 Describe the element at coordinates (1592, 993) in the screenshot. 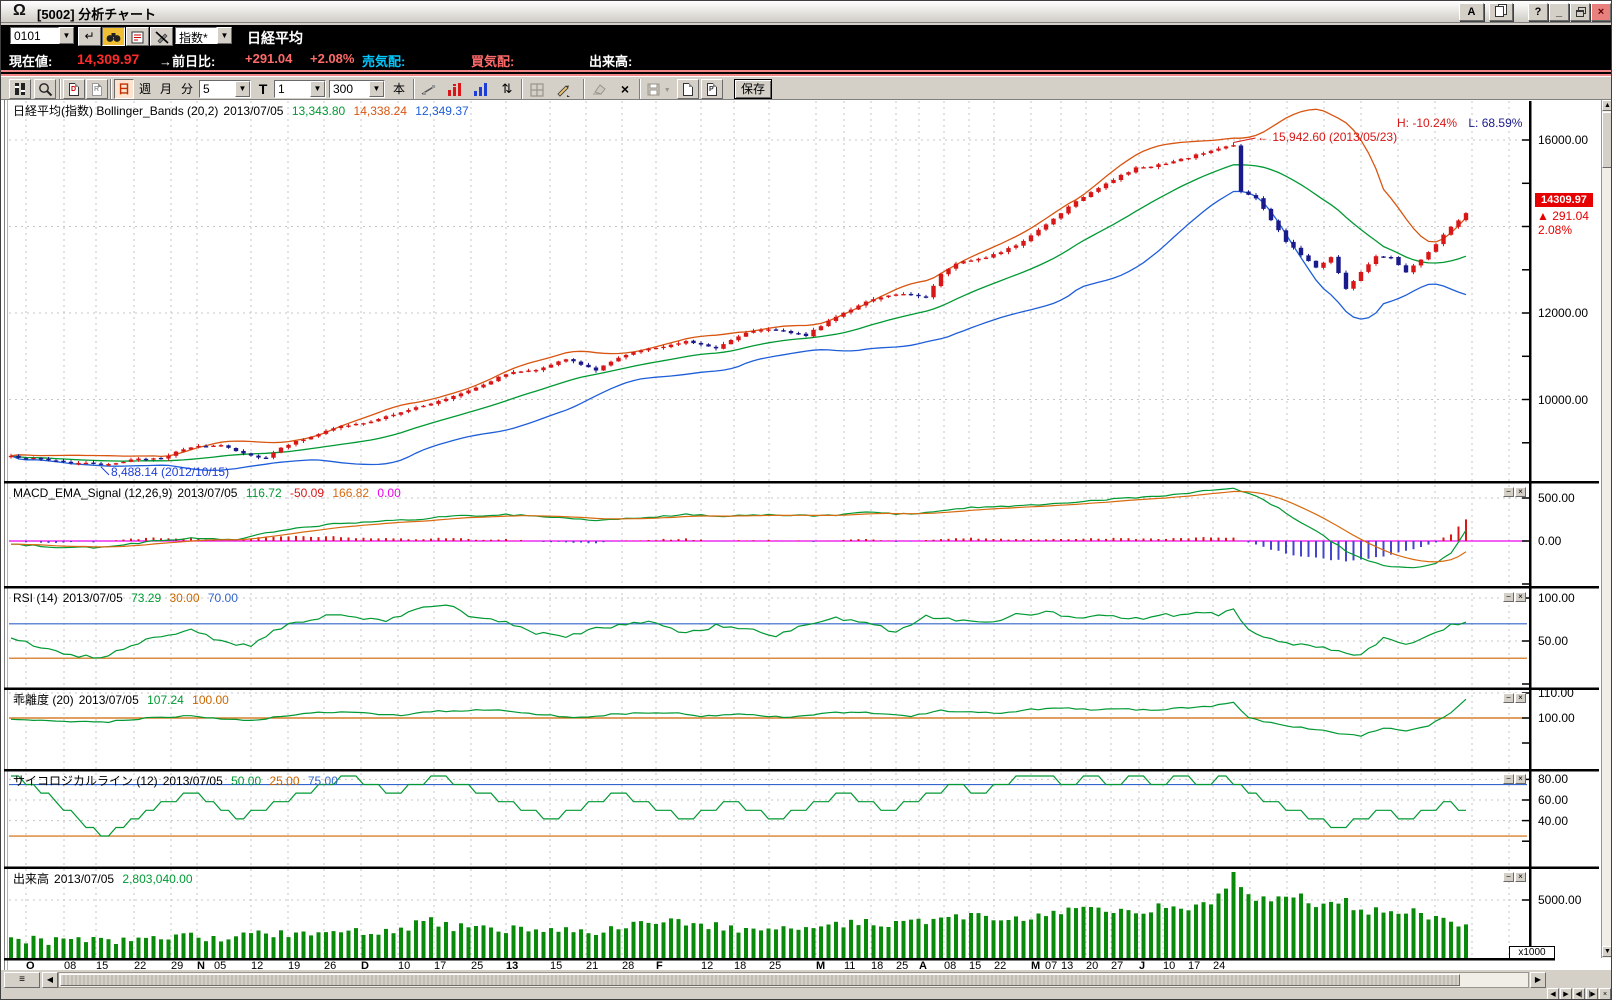

I see `chart-nav-button: |▶` at that location.